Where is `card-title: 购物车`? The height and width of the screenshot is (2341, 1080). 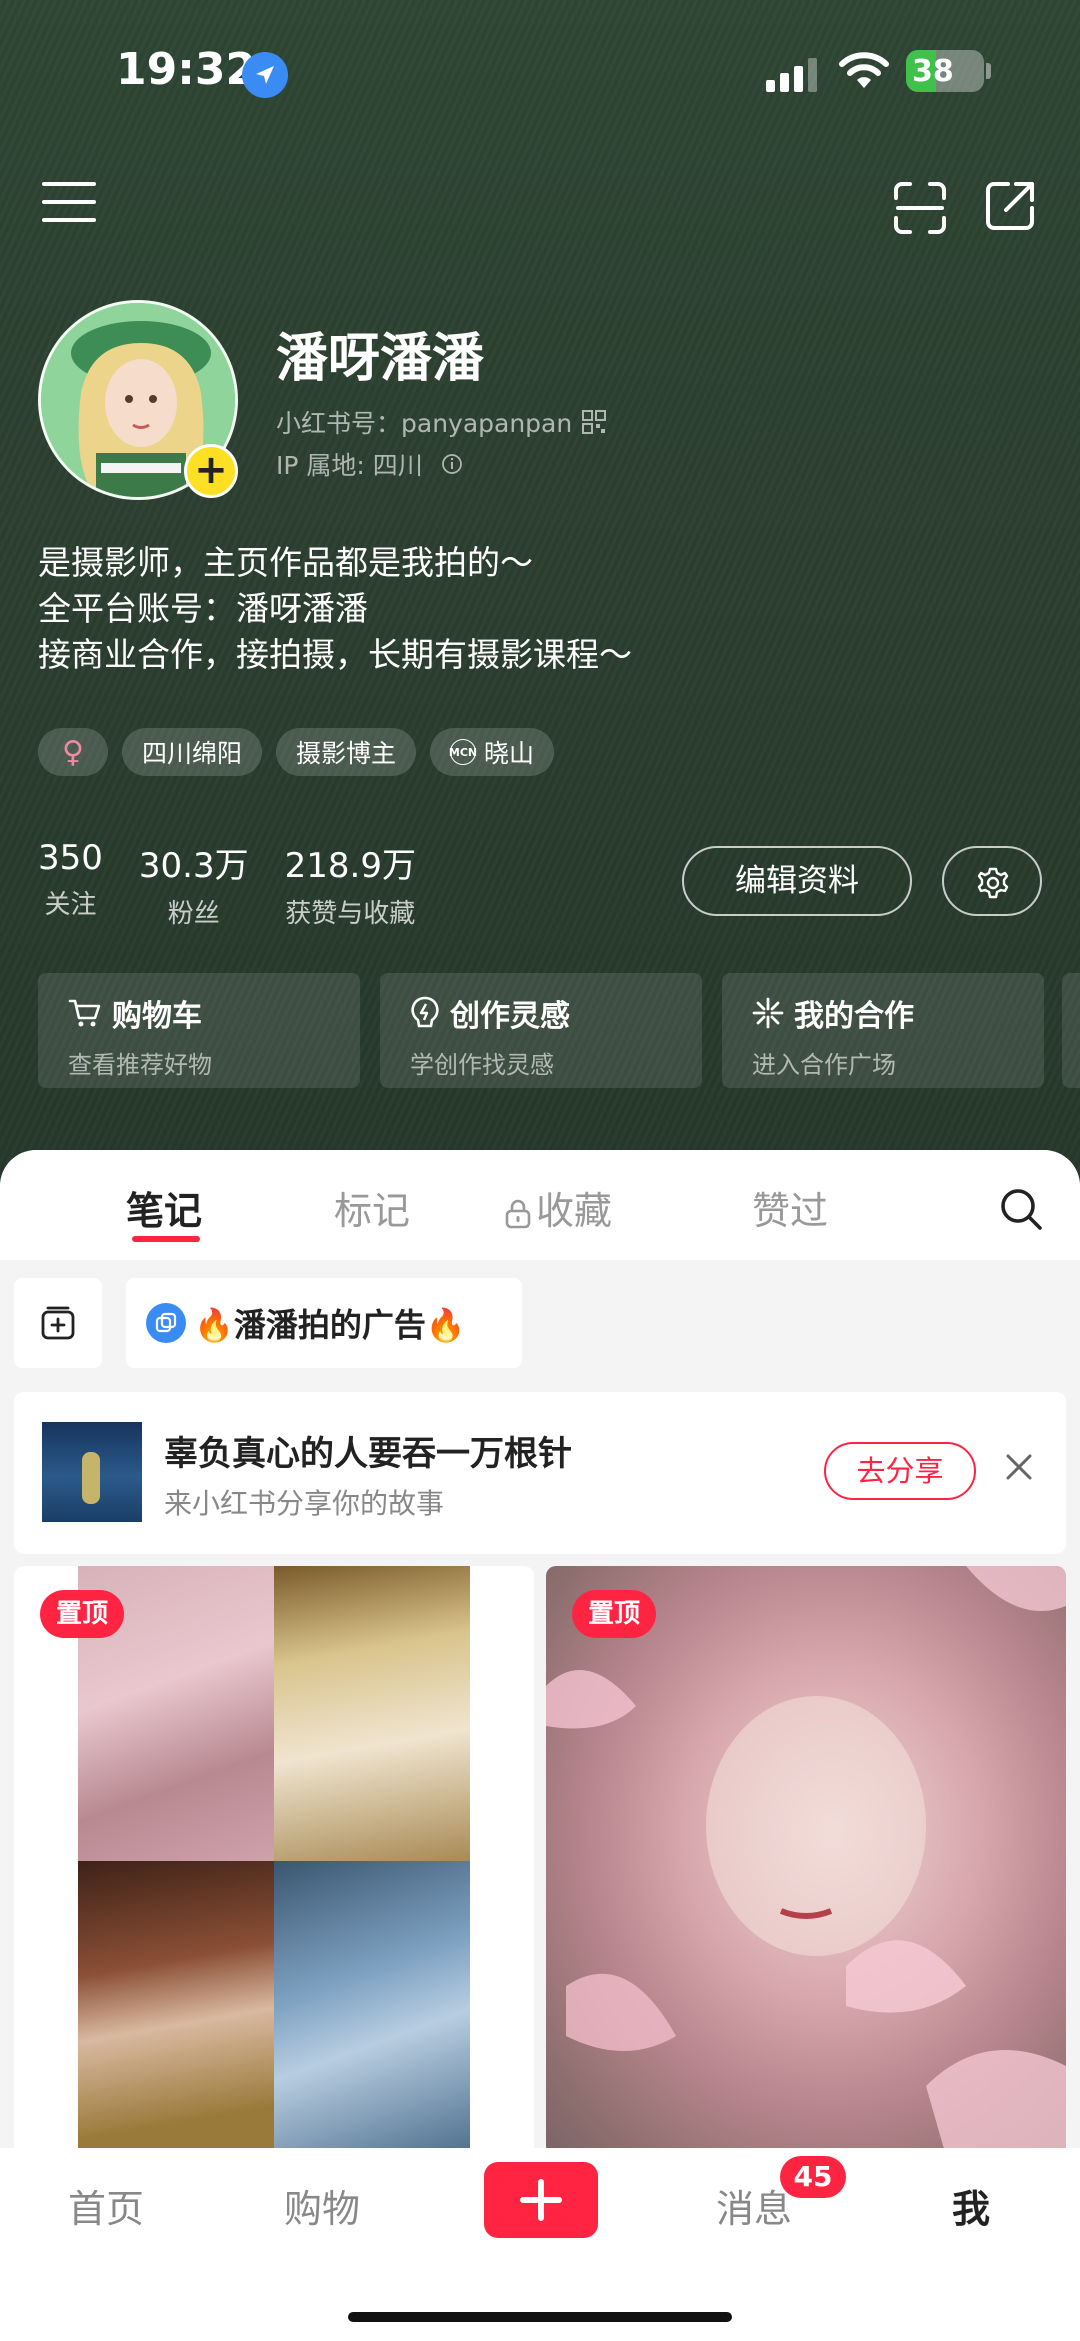
card-title: 购物车 is located at coordinates (157, 1016).